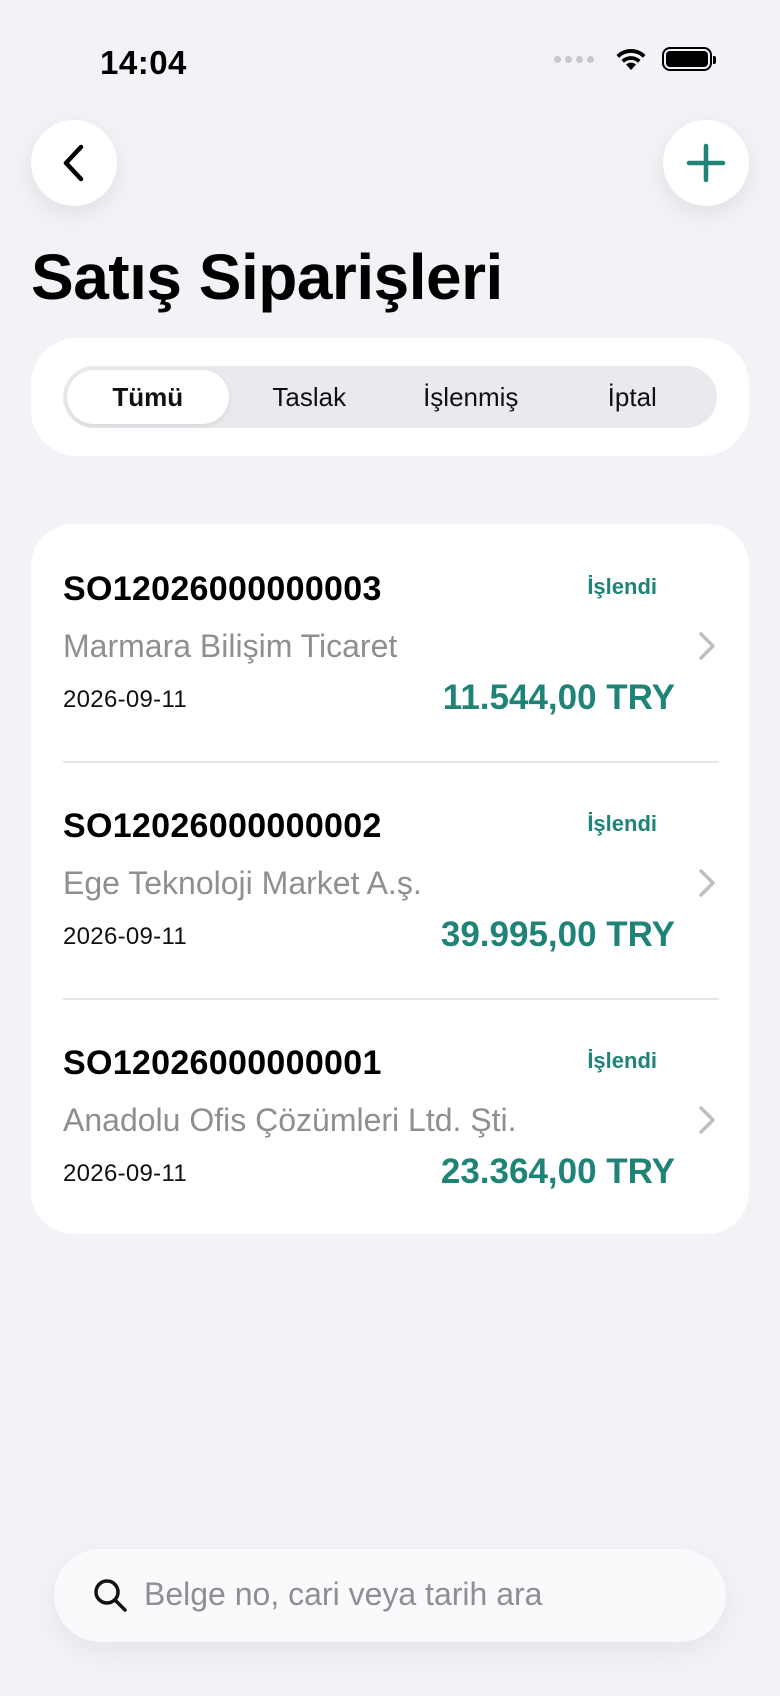 The width and height of the screenshot is (780, 1696). Describe the element at coordinates (242, 883) in the screenshot. I see `customer-name: Ege Teknoloji Market A.ş.` at that location.